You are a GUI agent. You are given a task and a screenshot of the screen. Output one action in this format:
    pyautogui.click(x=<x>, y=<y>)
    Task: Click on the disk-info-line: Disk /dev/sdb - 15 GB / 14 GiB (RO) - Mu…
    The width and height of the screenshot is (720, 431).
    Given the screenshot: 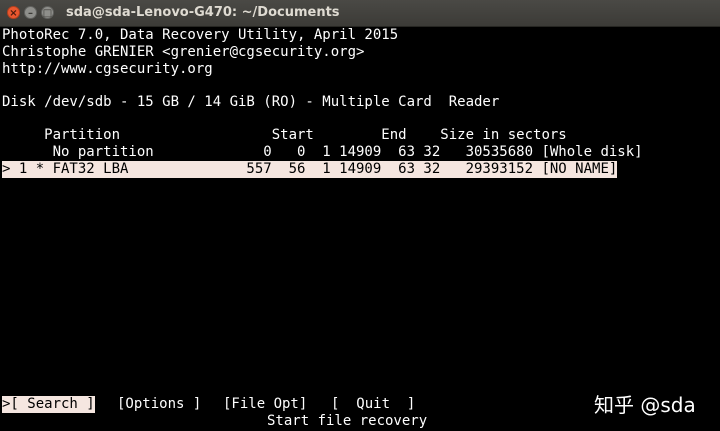 What is the action you would take?
    pyautogui.click(x=251, y=102)
    